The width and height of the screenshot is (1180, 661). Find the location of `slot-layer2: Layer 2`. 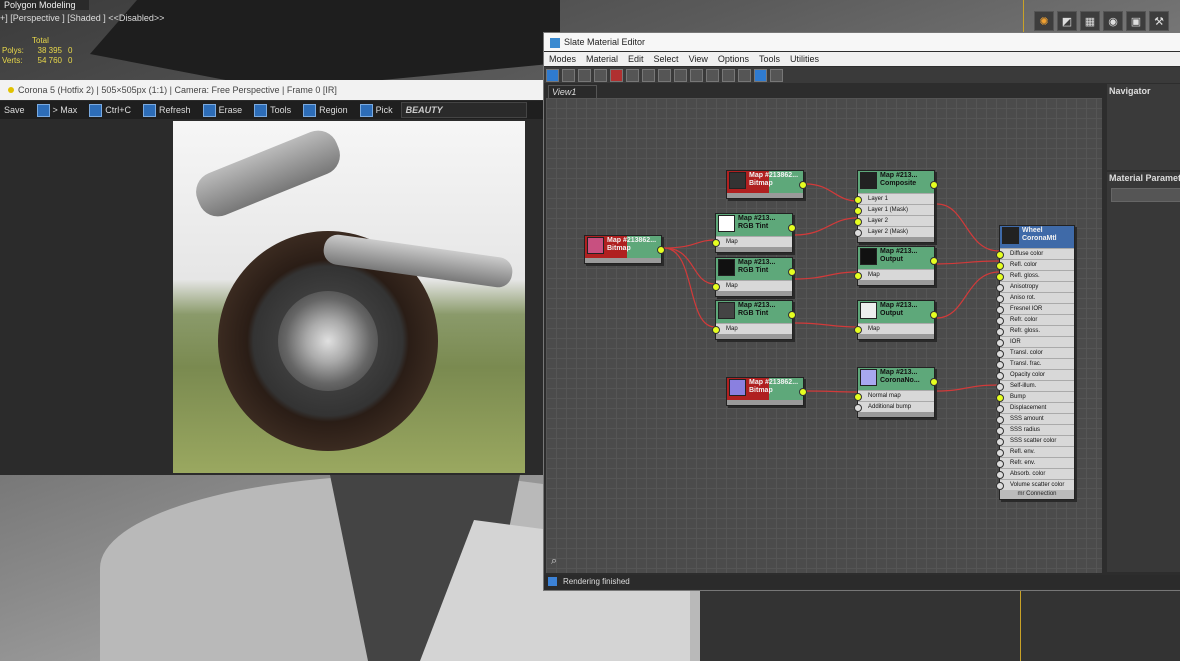

slot-layer2: Layer 2 is located at coordinates (894, 220).